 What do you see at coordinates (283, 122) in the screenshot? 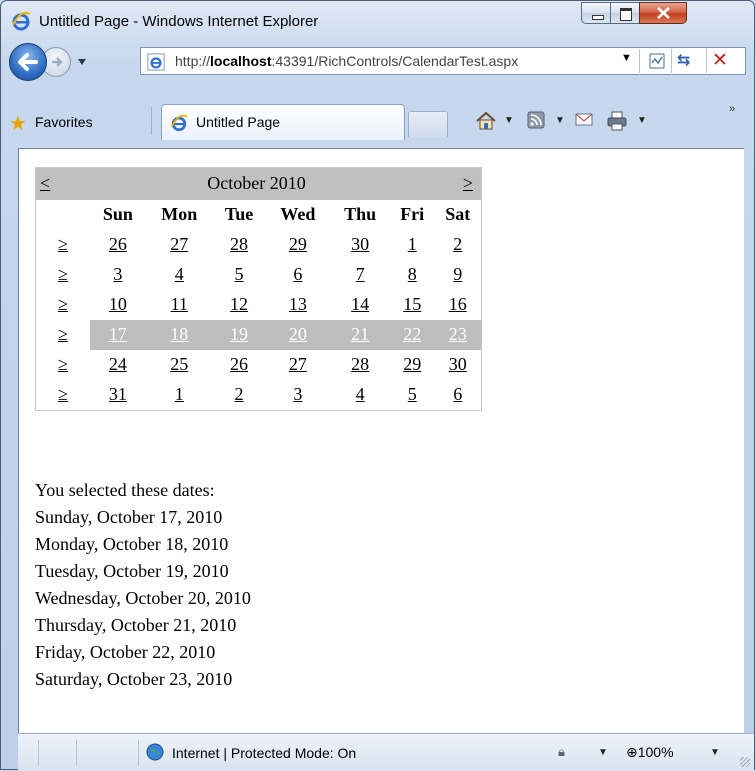
I see `tab-untitled-page: Untitled Page` at bounding box center [283, 122].